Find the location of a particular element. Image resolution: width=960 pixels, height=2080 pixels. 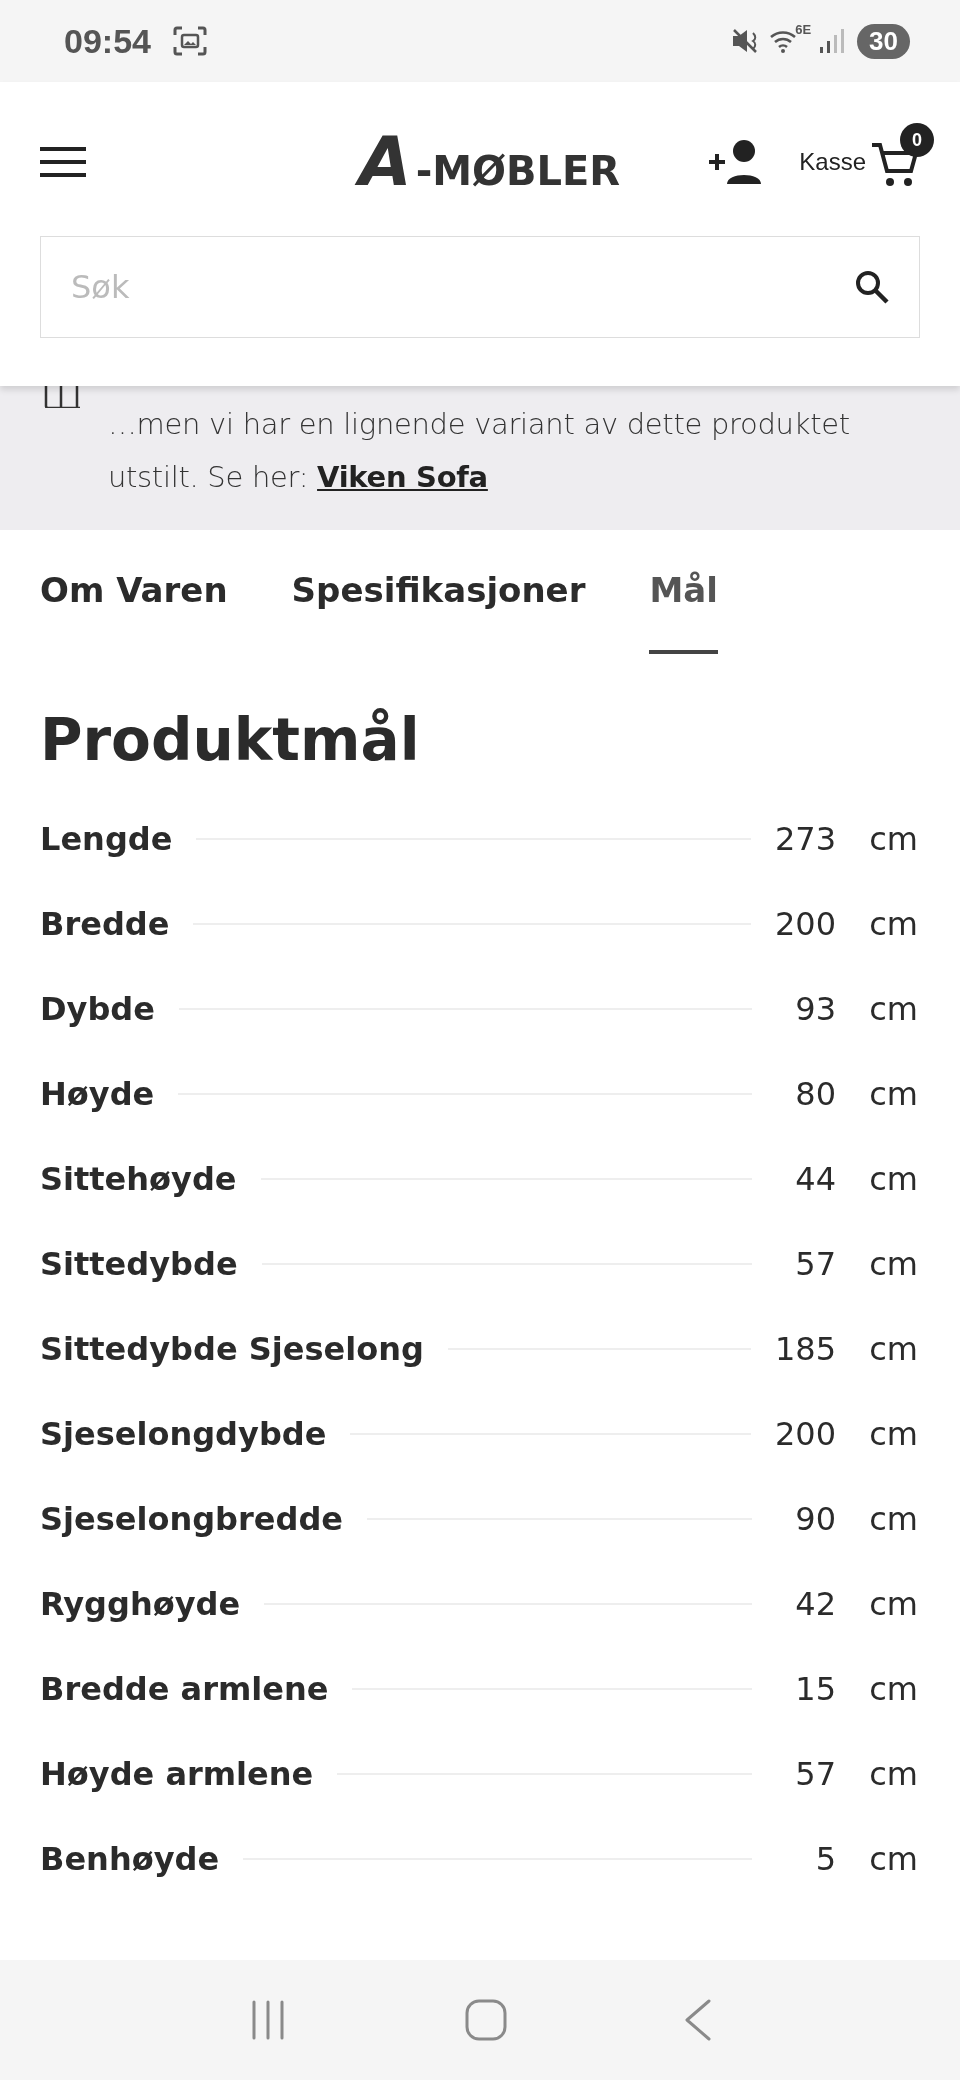

dimension-value: 44 is located at coordinates (815, 1178).